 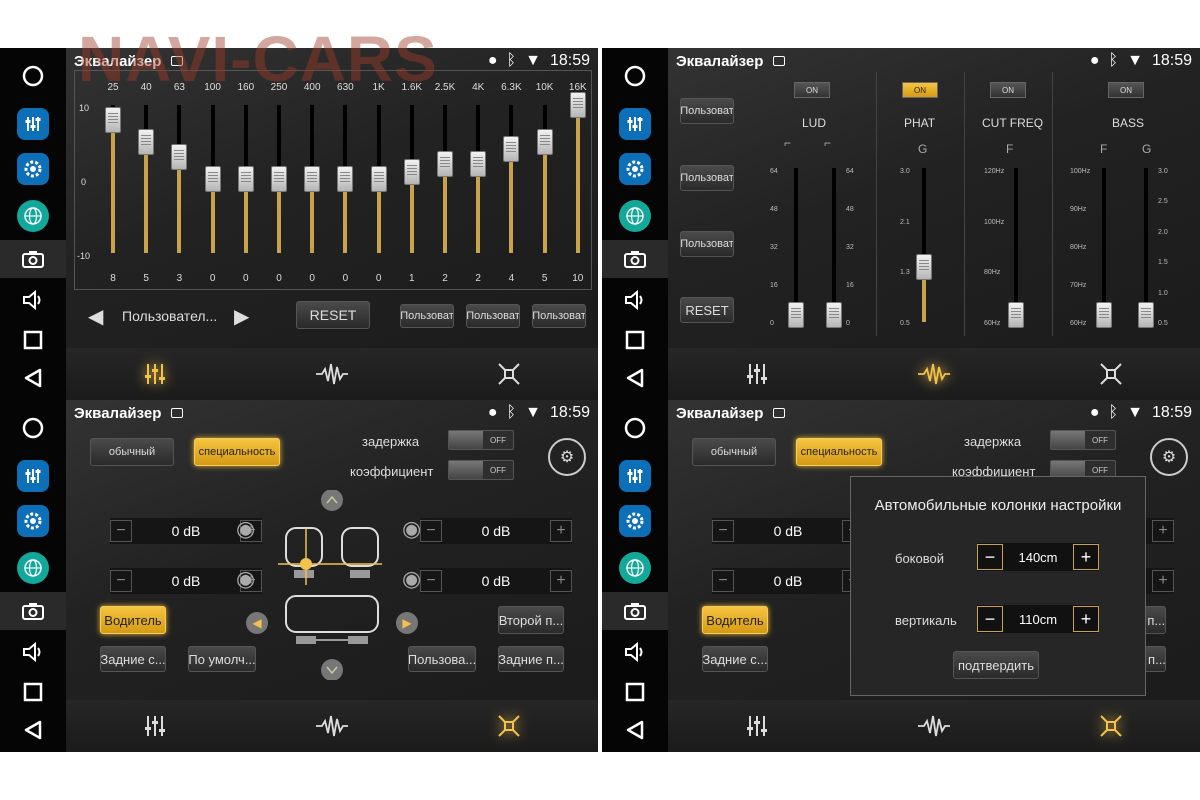 I want to click on cutfreq-on-toggle: ON, so click(x=1008, y=90).